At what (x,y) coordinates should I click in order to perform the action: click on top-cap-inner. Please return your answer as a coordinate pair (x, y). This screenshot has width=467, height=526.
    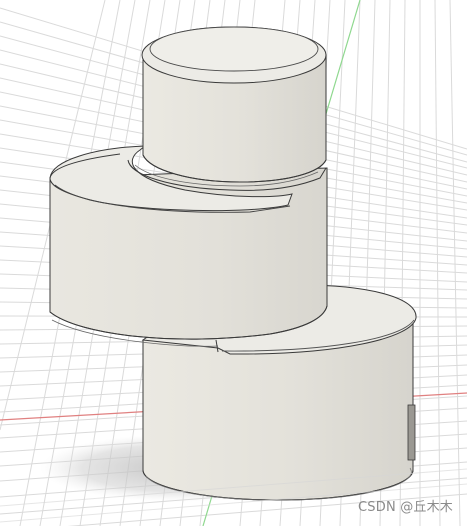
    Looking at the image, I should click on (234, 49).